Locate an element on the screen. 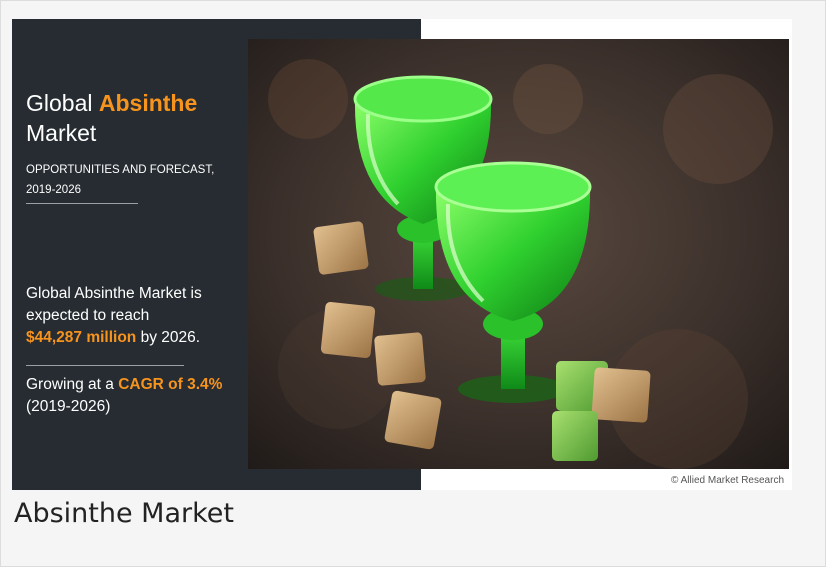 This screenshot has height=567, width=826. subtitle-line-2: 2019-2026 is located at coordinates (53, 190).